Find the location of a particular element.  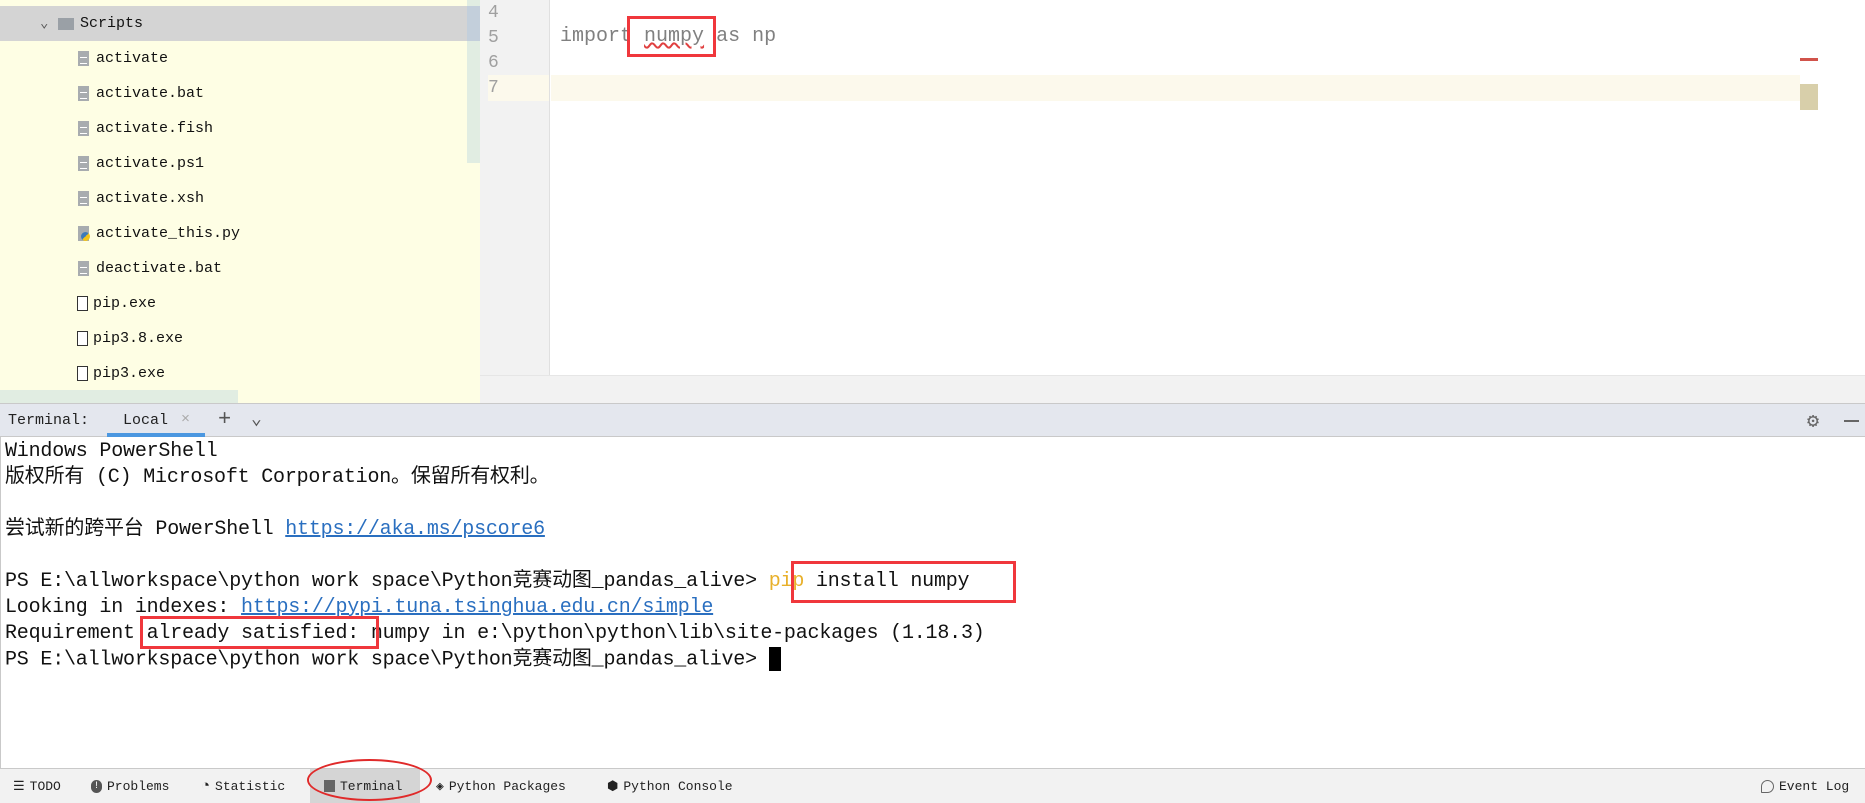

terminal-line: Windows PowerShell is located at coordinates (111, 451).